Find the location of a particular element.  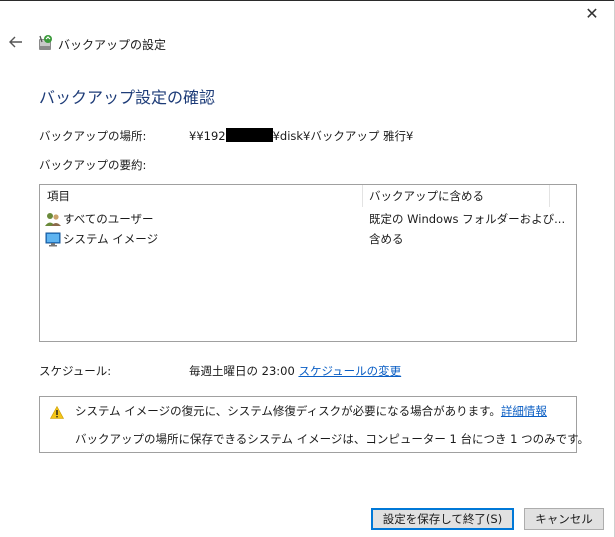

schedule-row: 毎週土曜日の 23:00 スケジュールの変更 is located at coordinates (295, 371).